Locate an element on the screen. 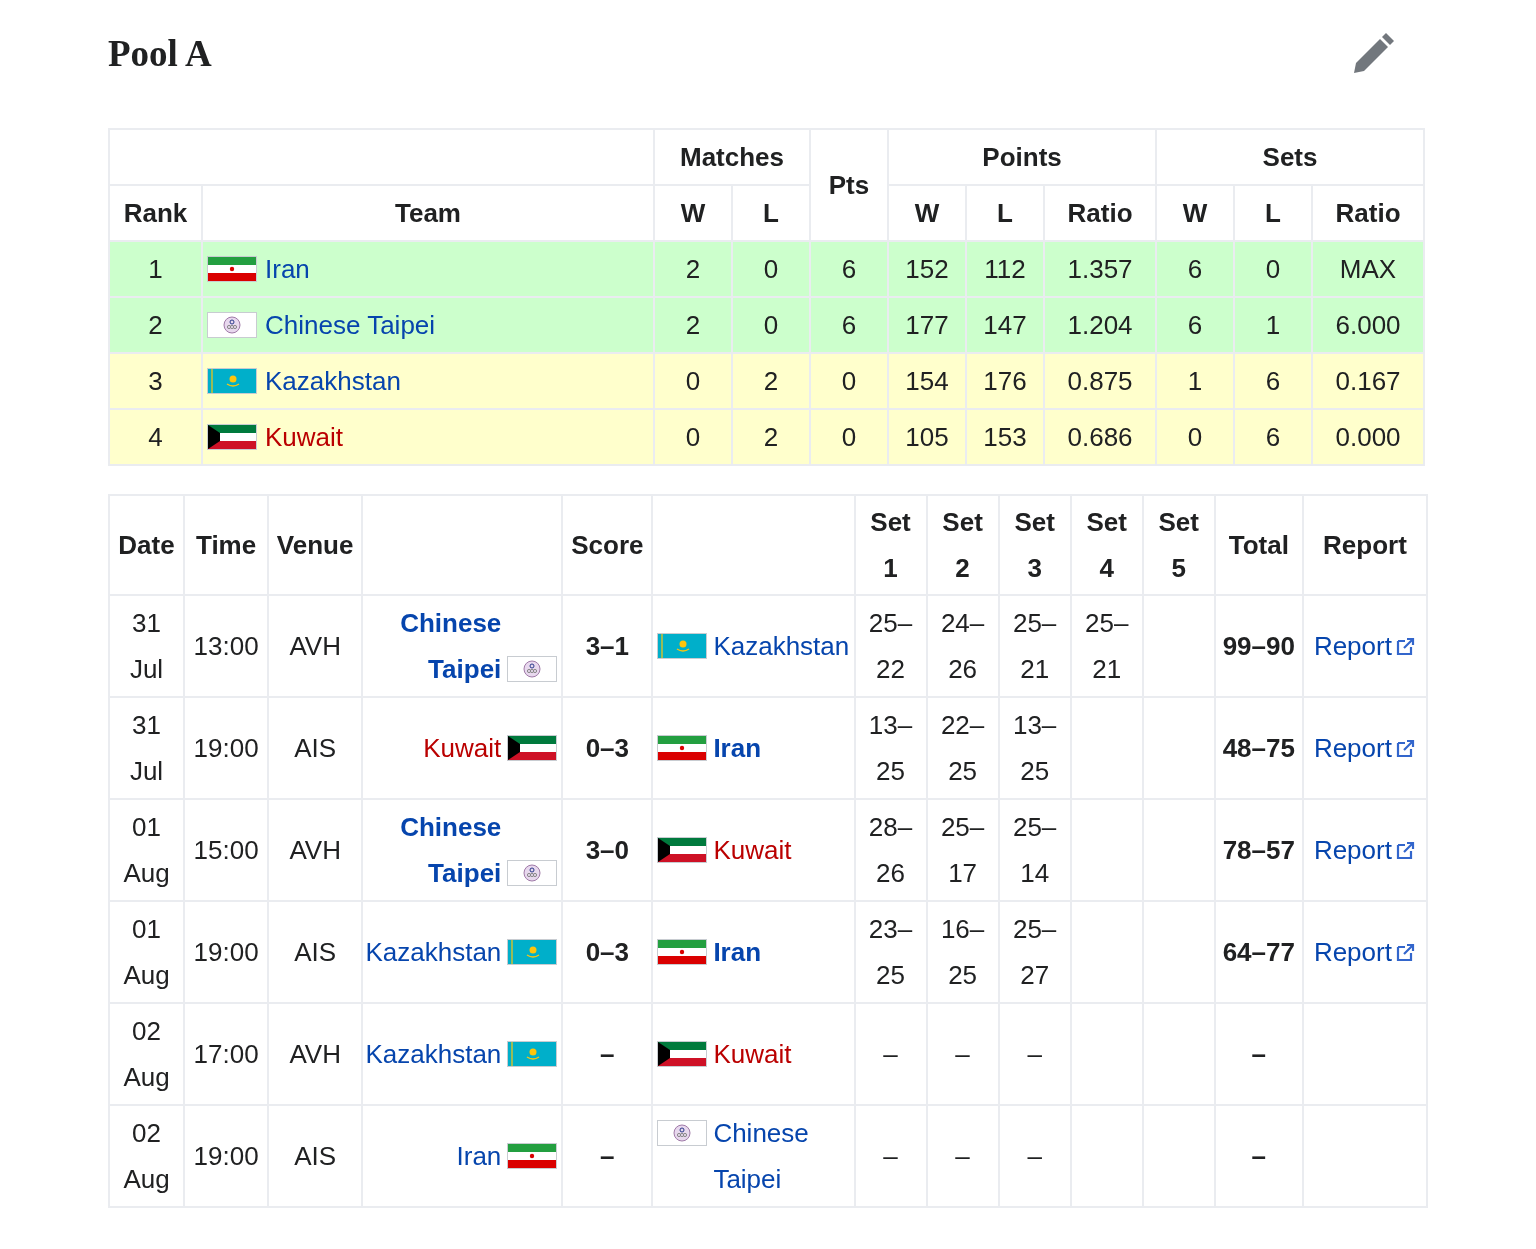 The height and width of the screenshot is (1249, 1536). score-cell: 3–1 is located at coordinates (607, 646).